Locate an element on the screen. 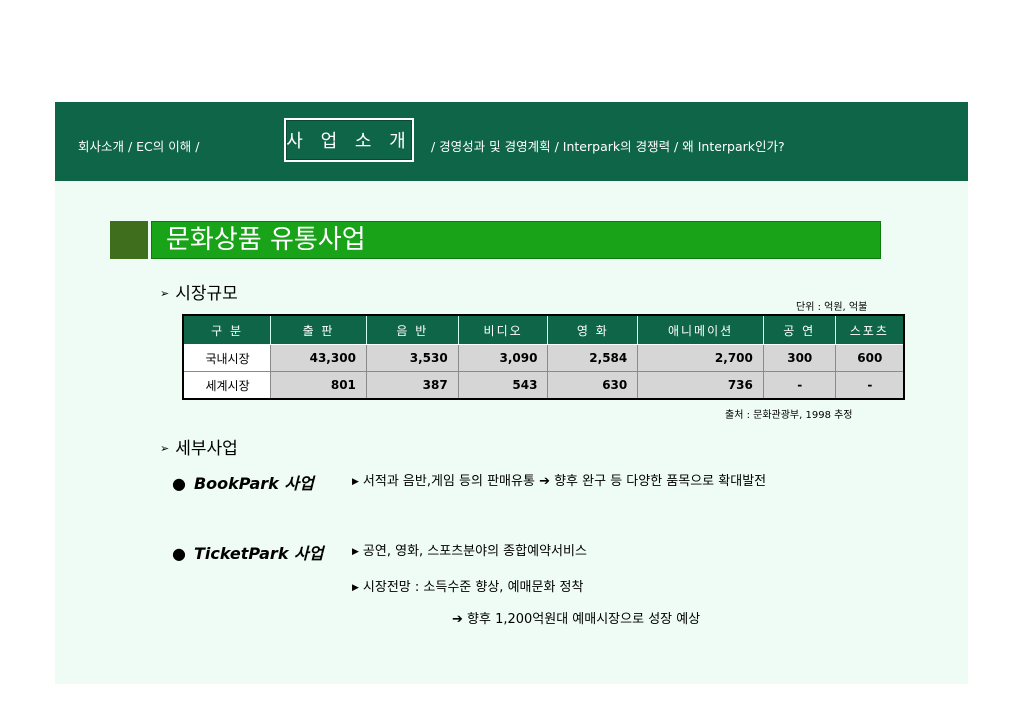 The width and height of the screenshot is (1023, 708). row-label: 국내시장 is located at coordinates (227, 358).